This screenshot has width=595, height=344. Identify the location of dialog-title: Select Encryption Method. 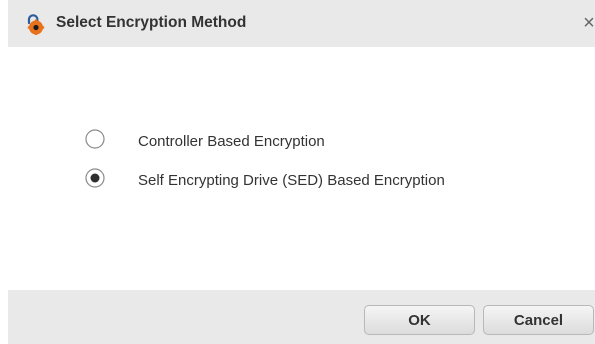
(151, 22).